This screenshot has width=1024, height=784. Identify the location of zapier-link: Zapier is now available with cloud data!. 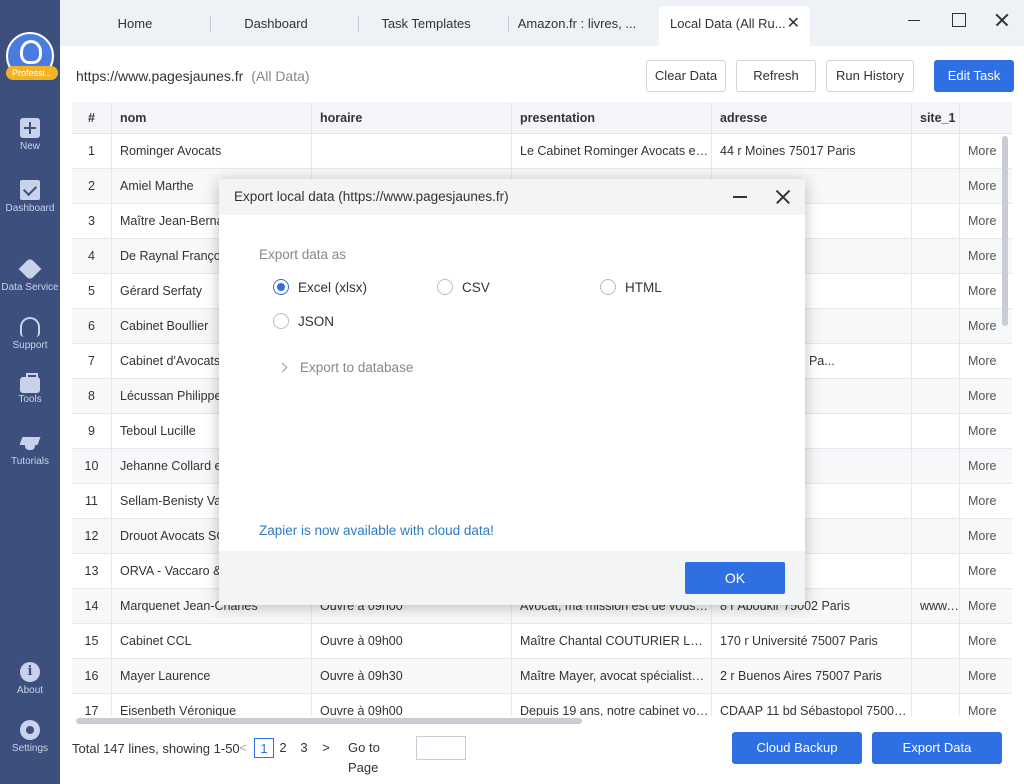
(376, 530).